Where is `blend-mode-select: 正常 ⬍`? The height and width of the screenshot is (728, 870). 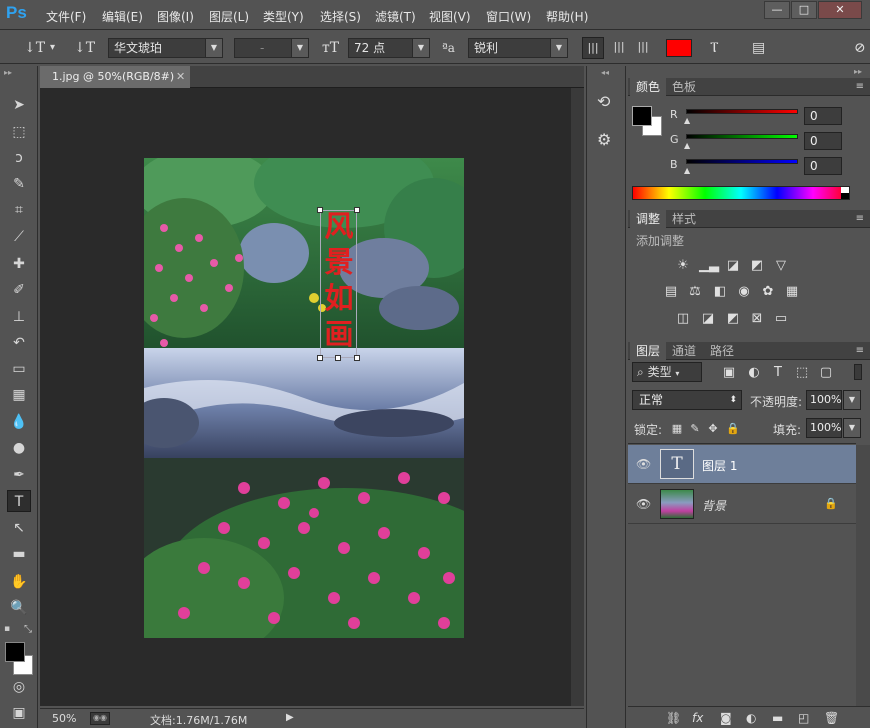
blend-mode-select: 正常 ⬍ is located at coordinates (687, 400).